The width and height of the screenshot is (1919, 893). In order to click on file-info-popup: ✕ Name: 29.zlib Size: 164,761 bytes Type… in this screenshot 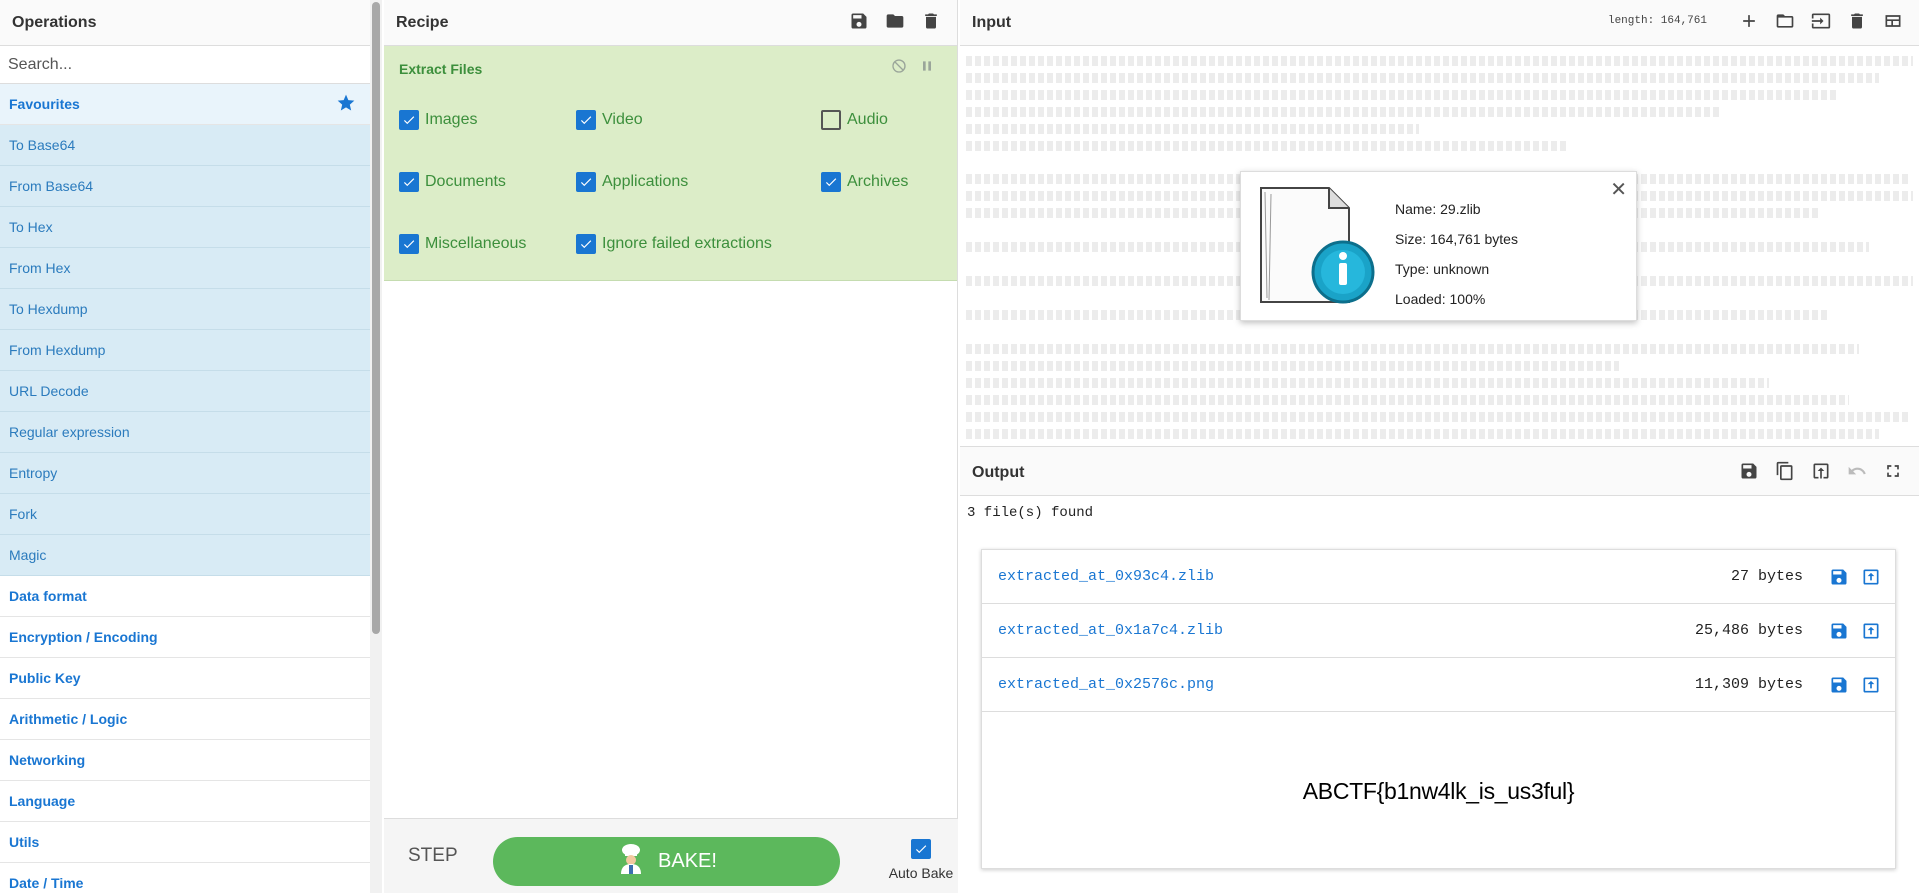, I will do `click(1438, 246)`.